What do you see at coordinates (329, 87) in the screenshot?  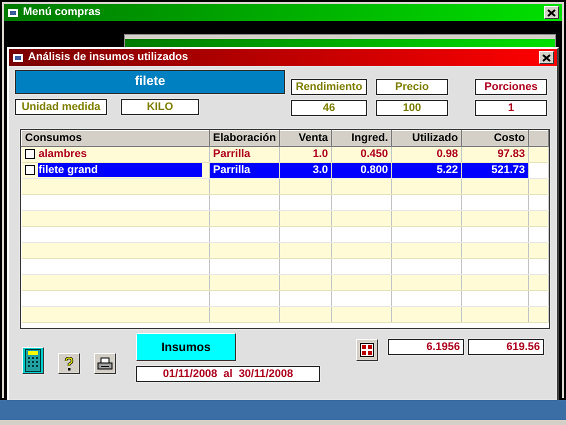 I see `stat-label: Rendimiento` at bounding box center [329, 87].